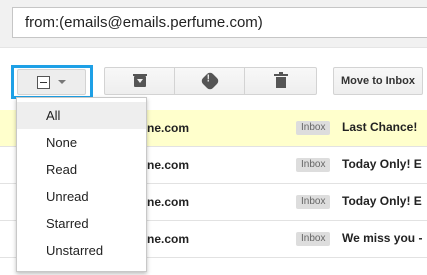  I want to click on archive-icon, so click(139, 80).